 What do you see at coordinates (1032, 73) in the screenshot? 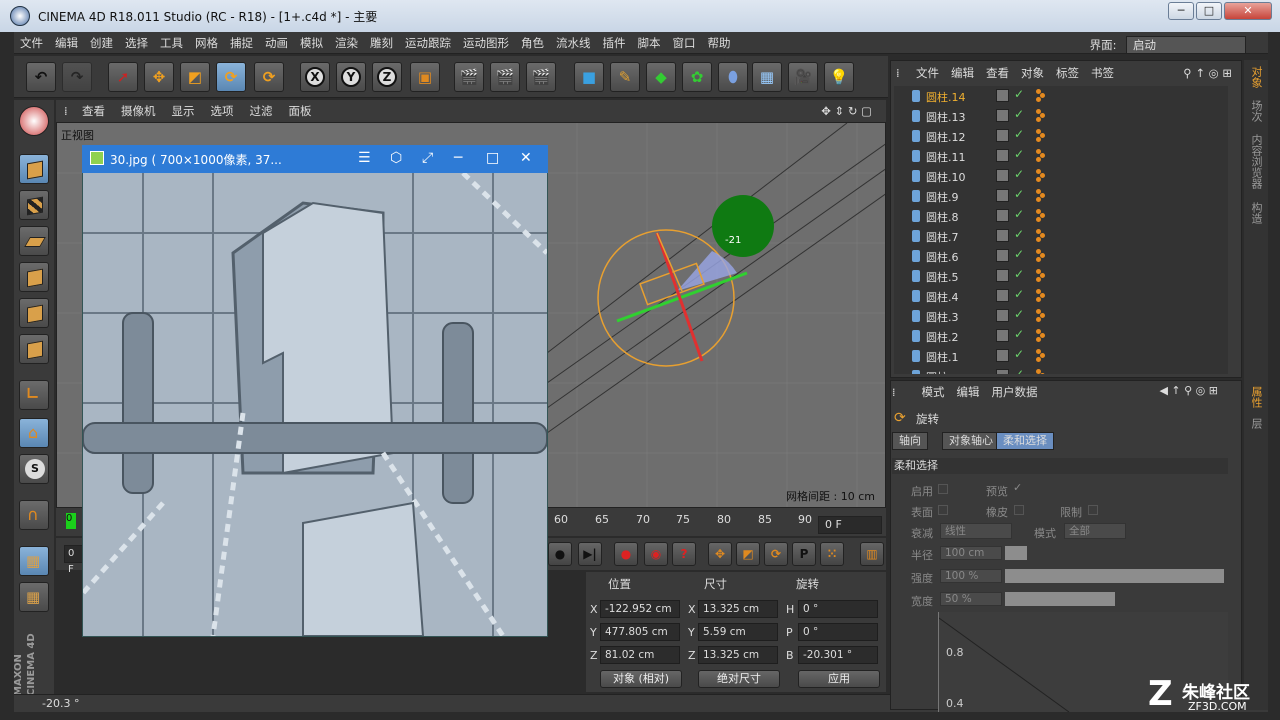
I see `om-menu-objects: 对象` at bounding box center [1032, 73].